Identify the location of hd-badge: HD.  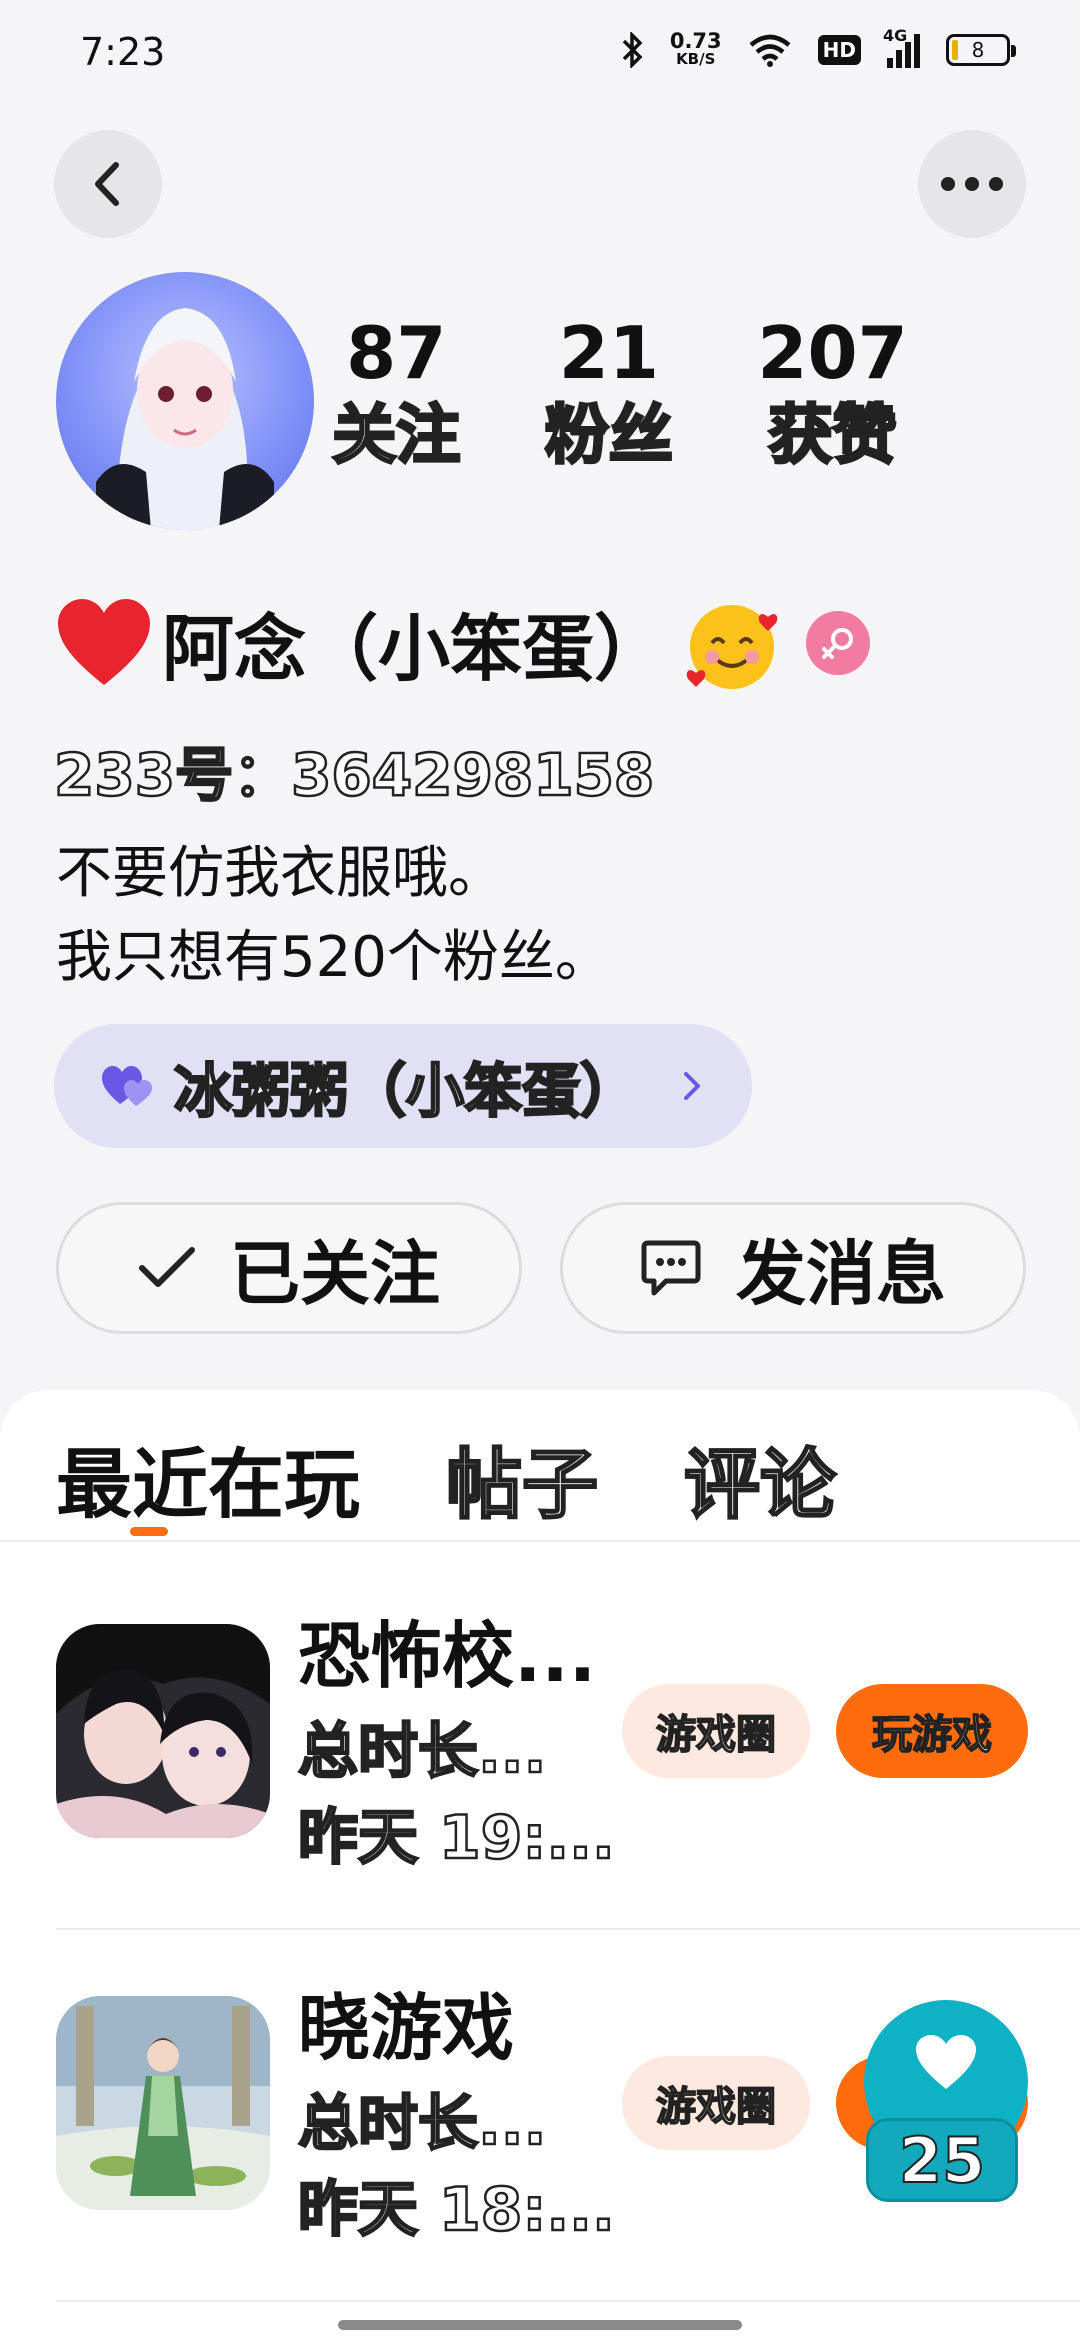
(839, 50).